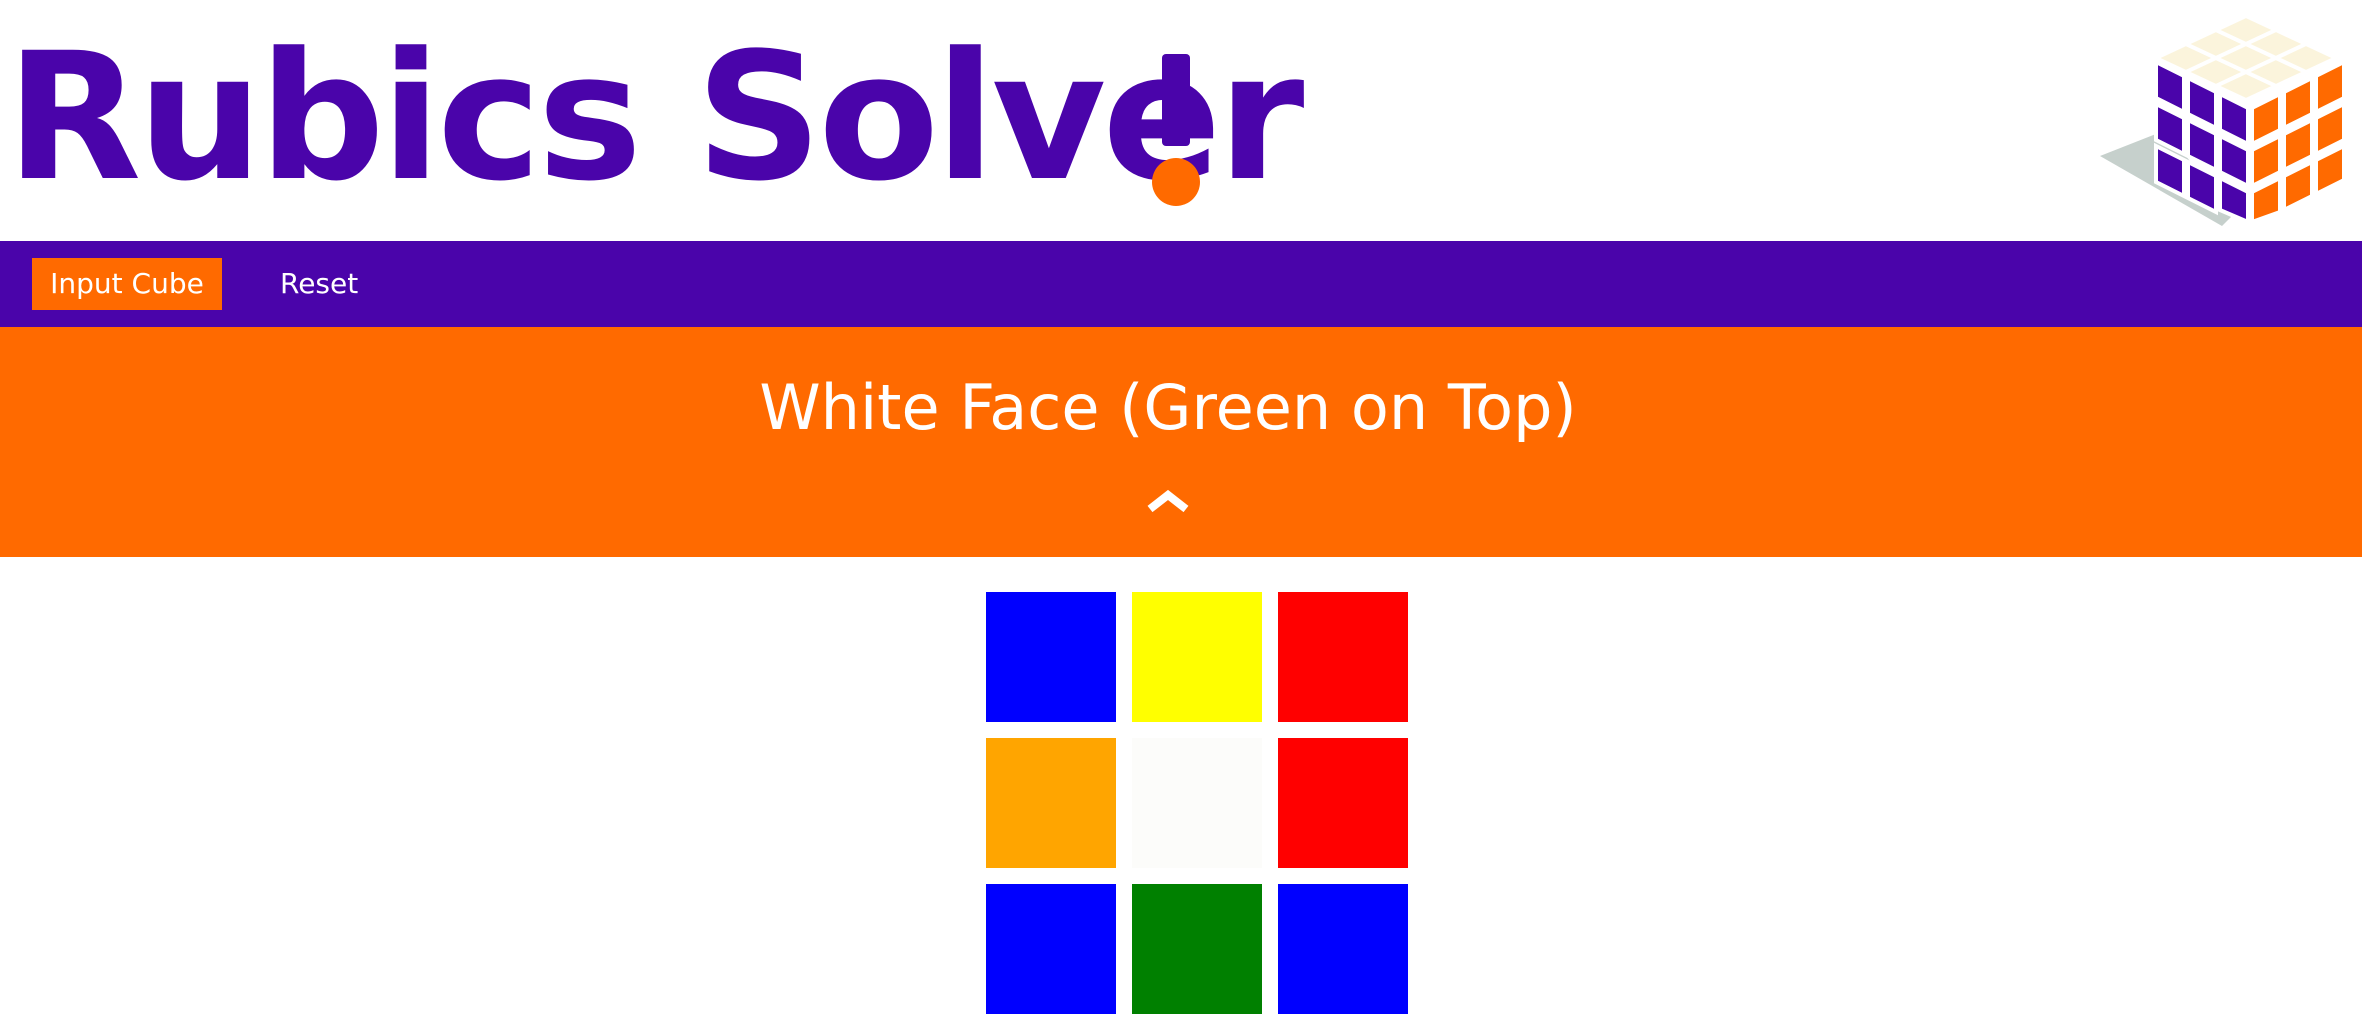  What do you see at coordinates (1197, 949) in the screenshot?
I see `face-cell-green` at bounding box center [1197, 949].